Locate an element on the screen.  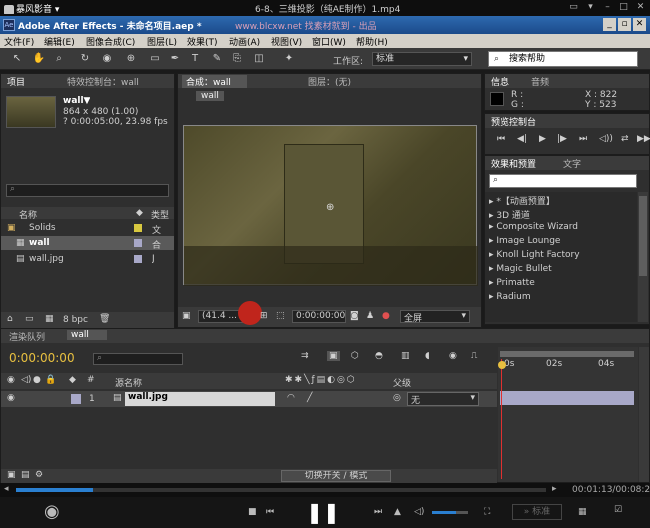
playlist-icon: ☑ is located at coordinates (618, 510).